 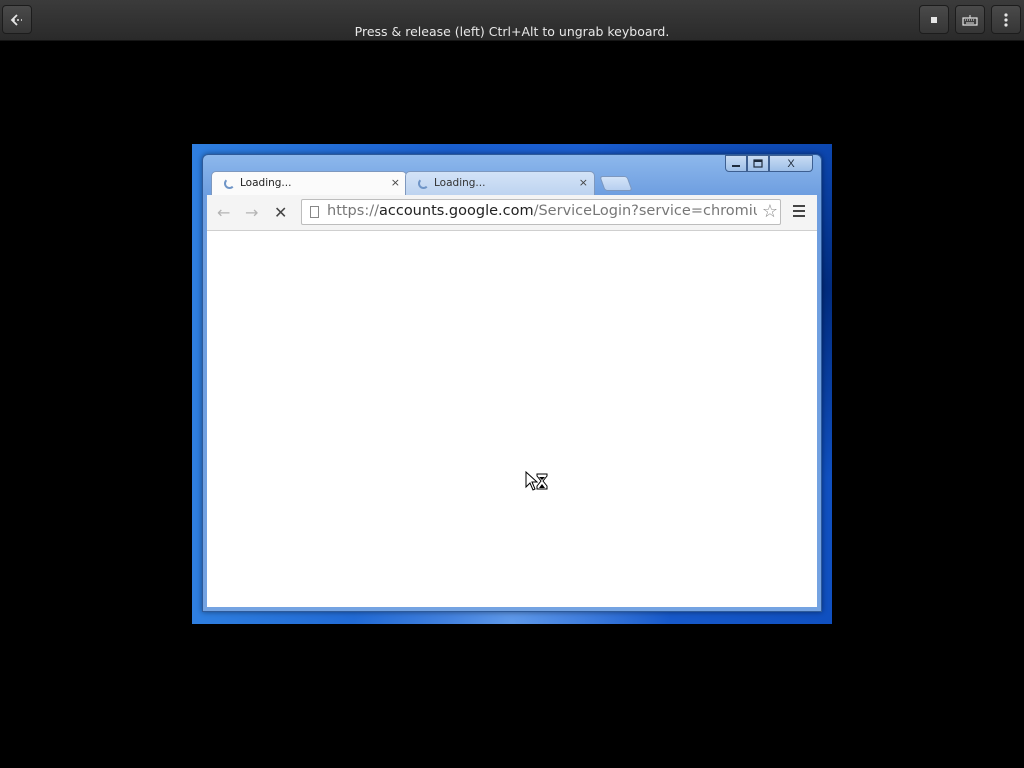 I want to click on keyboard-icon, so click(x=970, y=20).